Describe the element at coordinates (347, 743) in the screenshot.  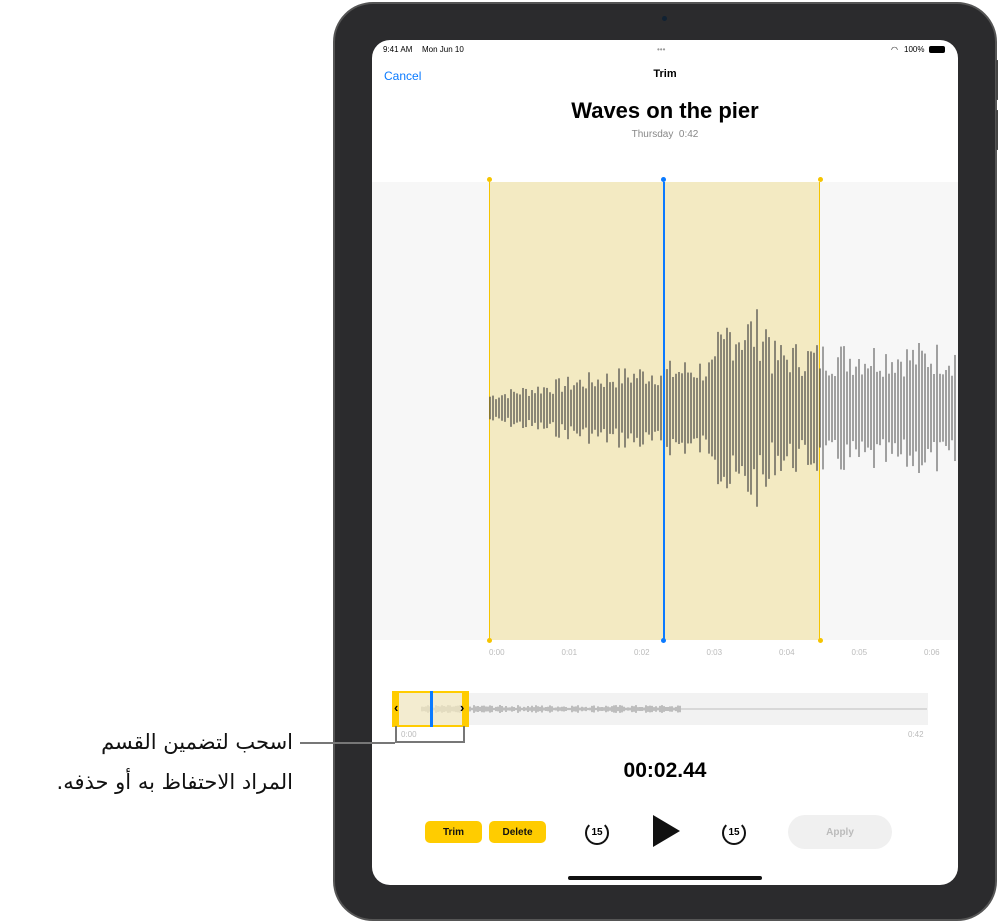
I see `callout-leader` at that location.